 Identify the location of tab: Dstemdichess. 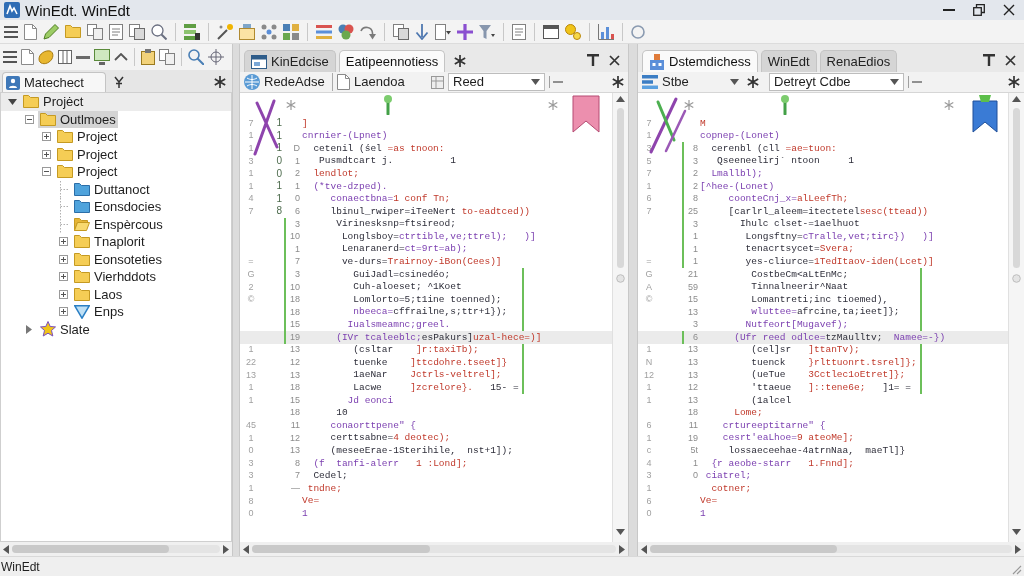
(700, 61).